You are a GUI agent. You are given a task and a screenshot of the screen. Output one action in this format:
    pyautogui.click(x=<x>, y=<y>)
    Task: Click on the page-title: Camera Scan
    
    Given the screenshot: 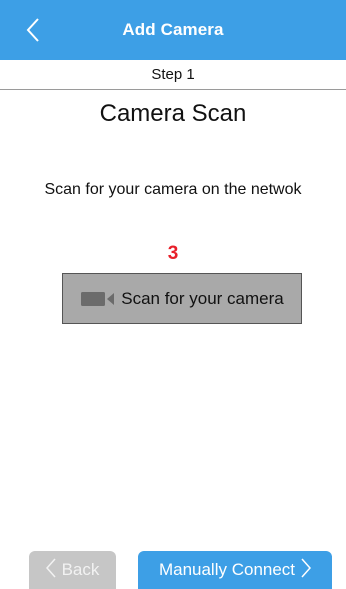 What is the action you would take?
    pyautogui.click(x=173, y=113)
    